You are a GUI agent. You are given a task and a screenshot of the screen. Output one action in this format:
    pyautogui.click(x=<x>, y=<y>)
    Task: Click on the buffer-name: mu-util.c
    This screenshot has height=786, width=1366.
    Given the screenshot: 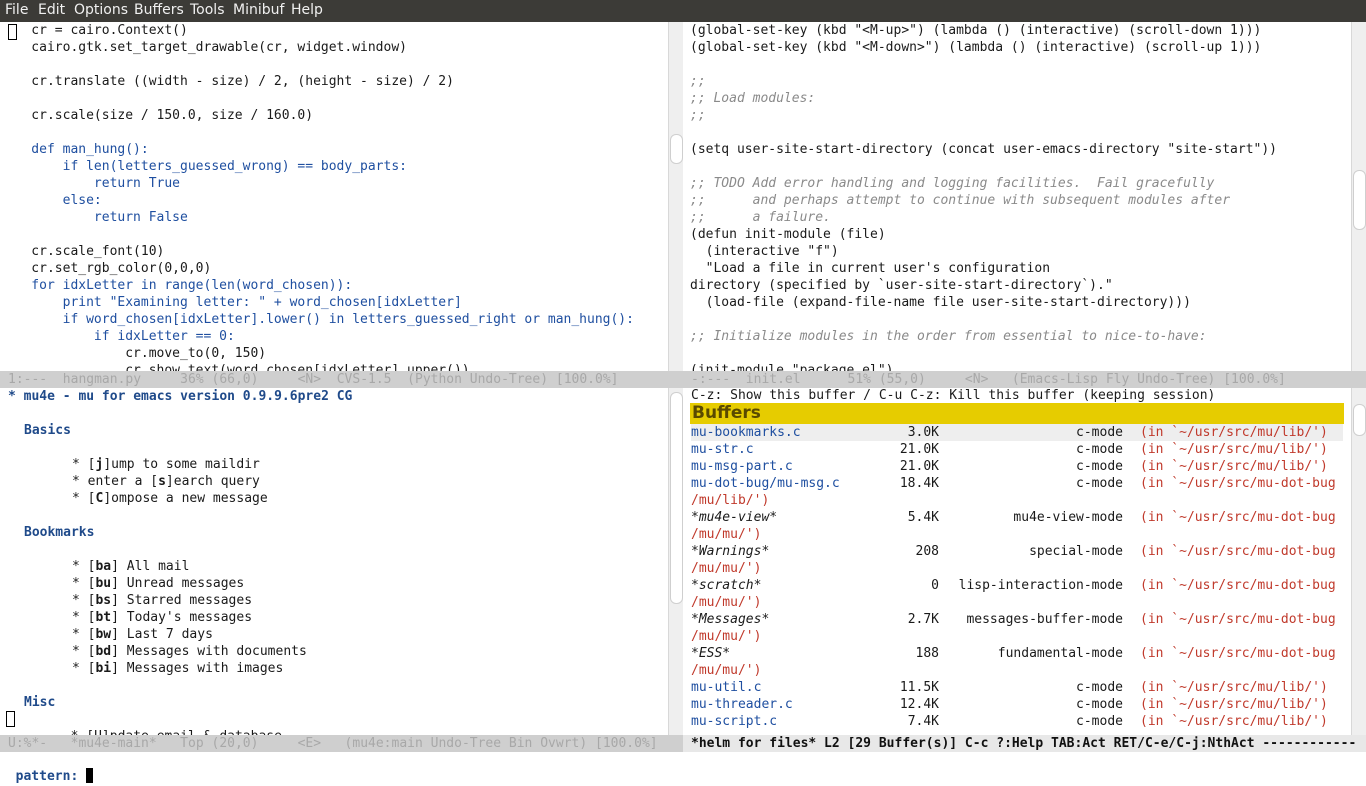 What is the action you would take?
    pyautogui.click(x=726, y=687)
    